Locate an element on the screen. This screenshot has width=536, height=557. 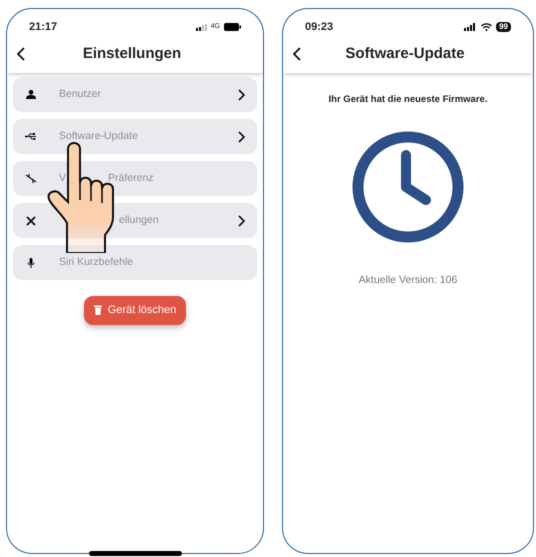
status-time: 21:17 is located at coordinates (43, 27).